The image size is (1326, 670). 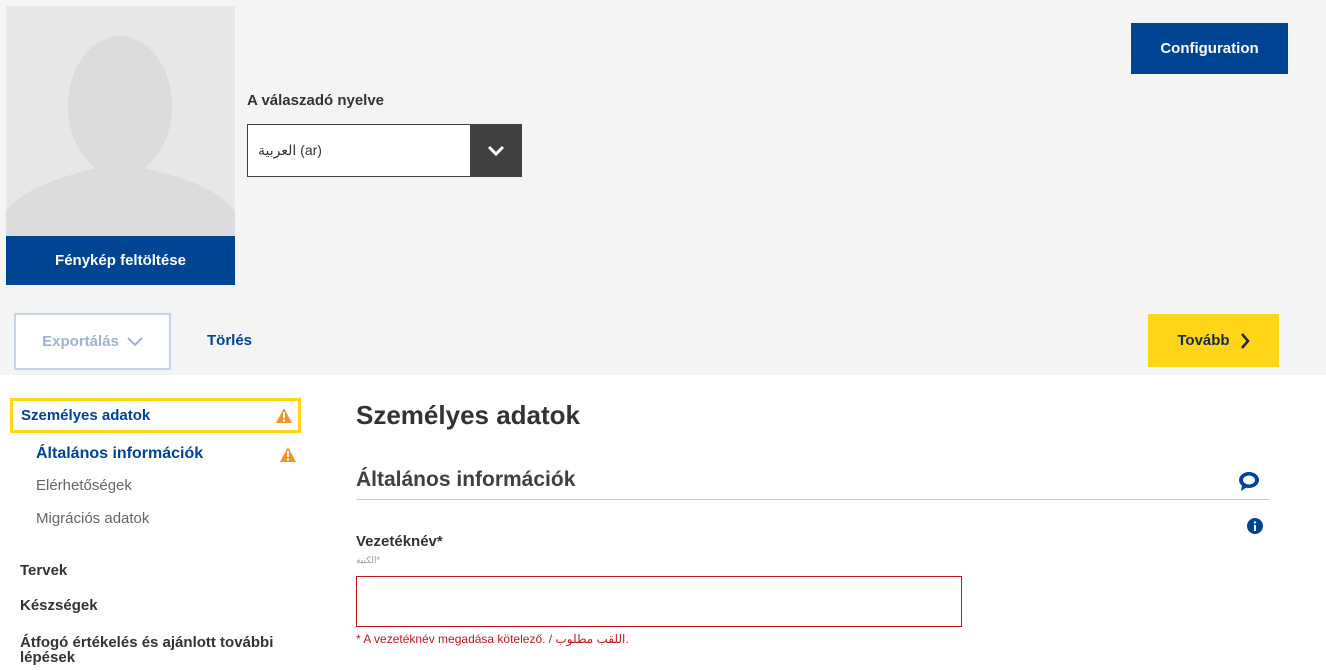 I want to click on language-label: A válaszadó nyelve, so click(x=316, y=100).